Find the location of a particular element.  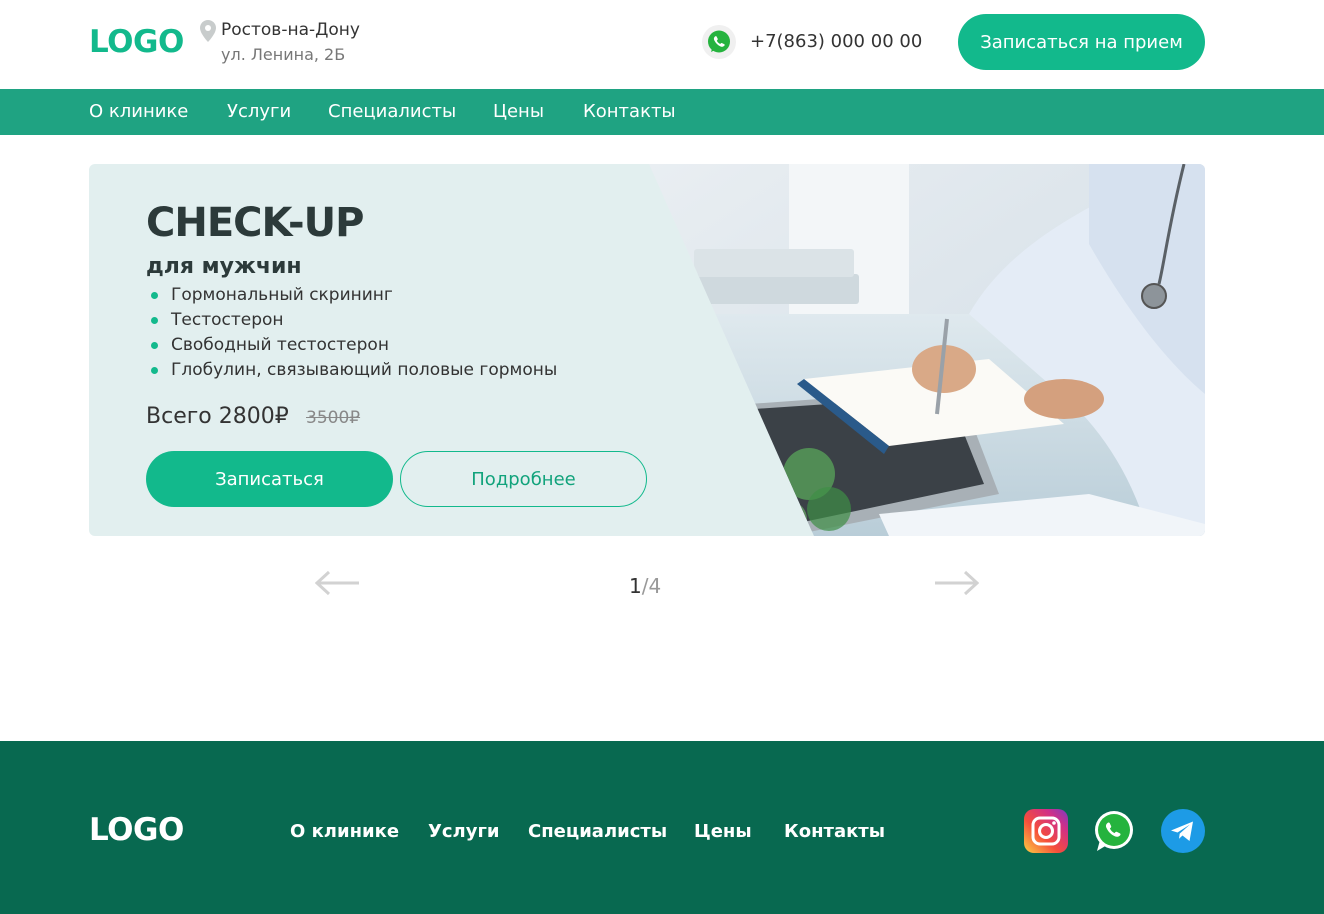

instagram-icon is located at coordinates (1046, 831).